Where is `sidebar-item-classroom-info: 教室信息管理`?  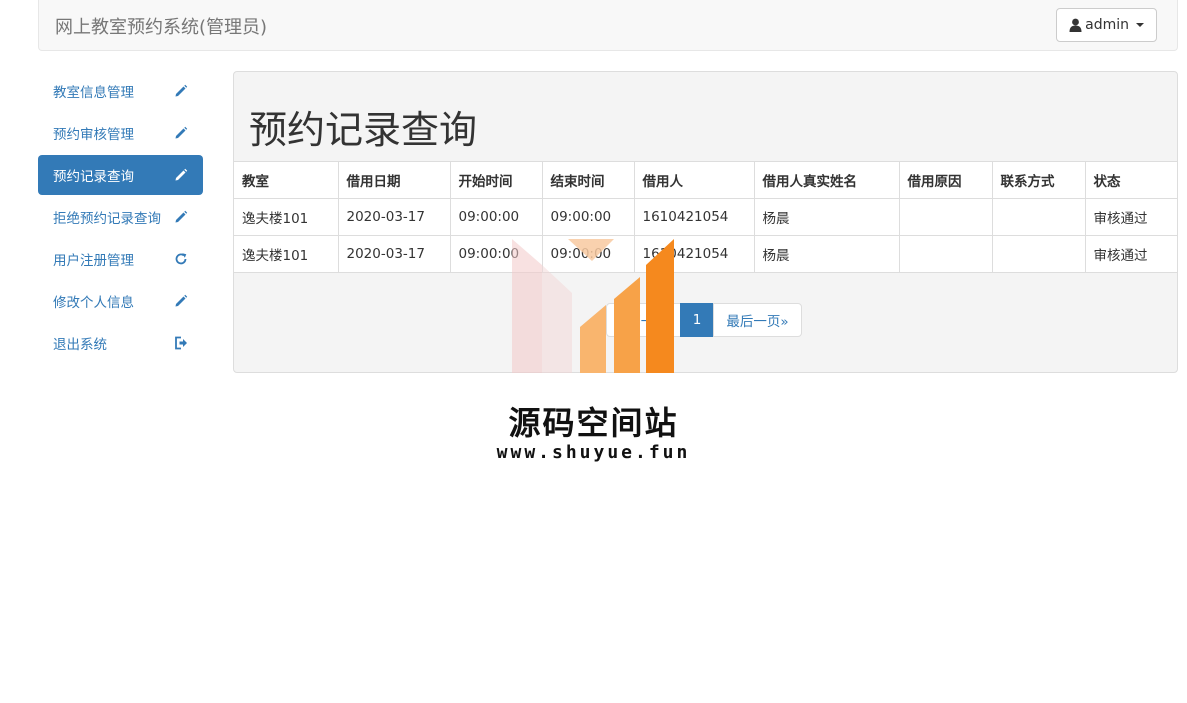
sidebar-item-classroom-info: 教室信息管理 is located at coordinates (120, 91).